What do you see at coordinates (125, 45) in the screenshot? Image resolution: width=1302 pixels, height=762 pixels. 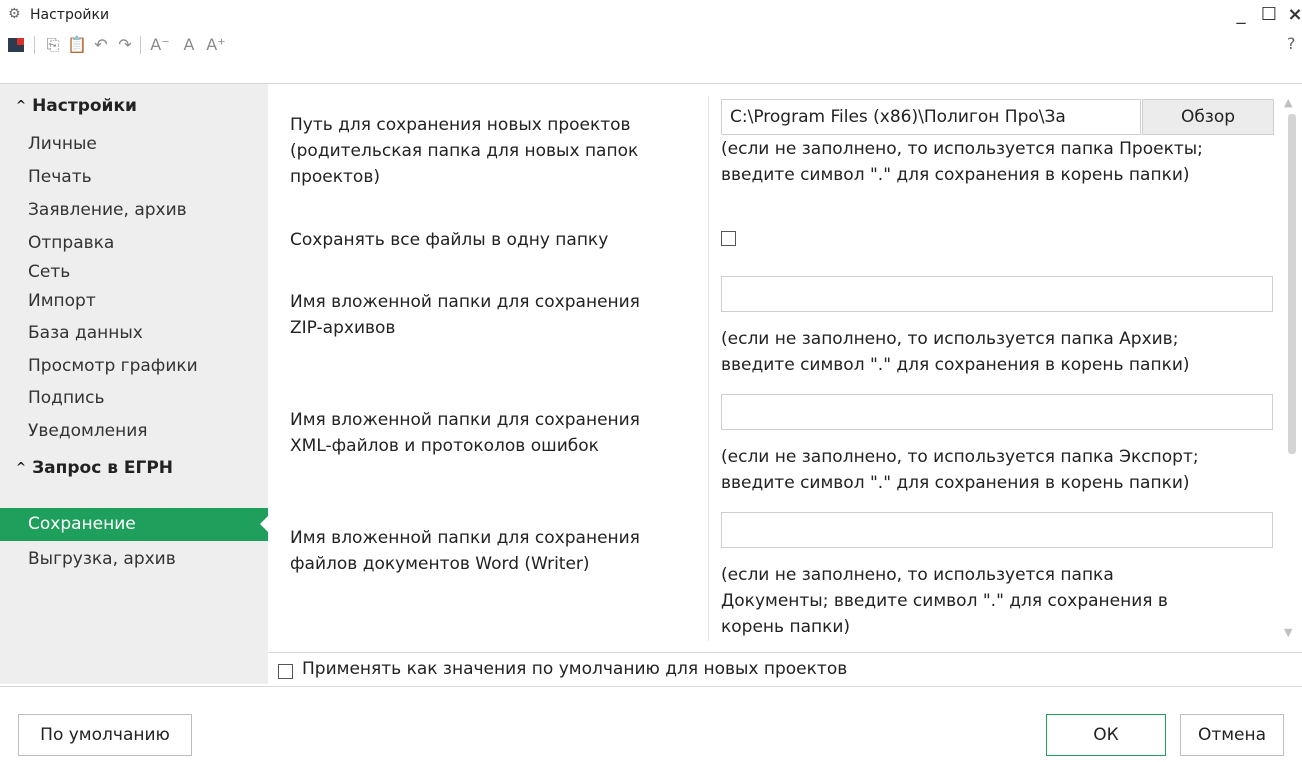 I see `redo-icon: ↷` at bounding box center [125, 45].